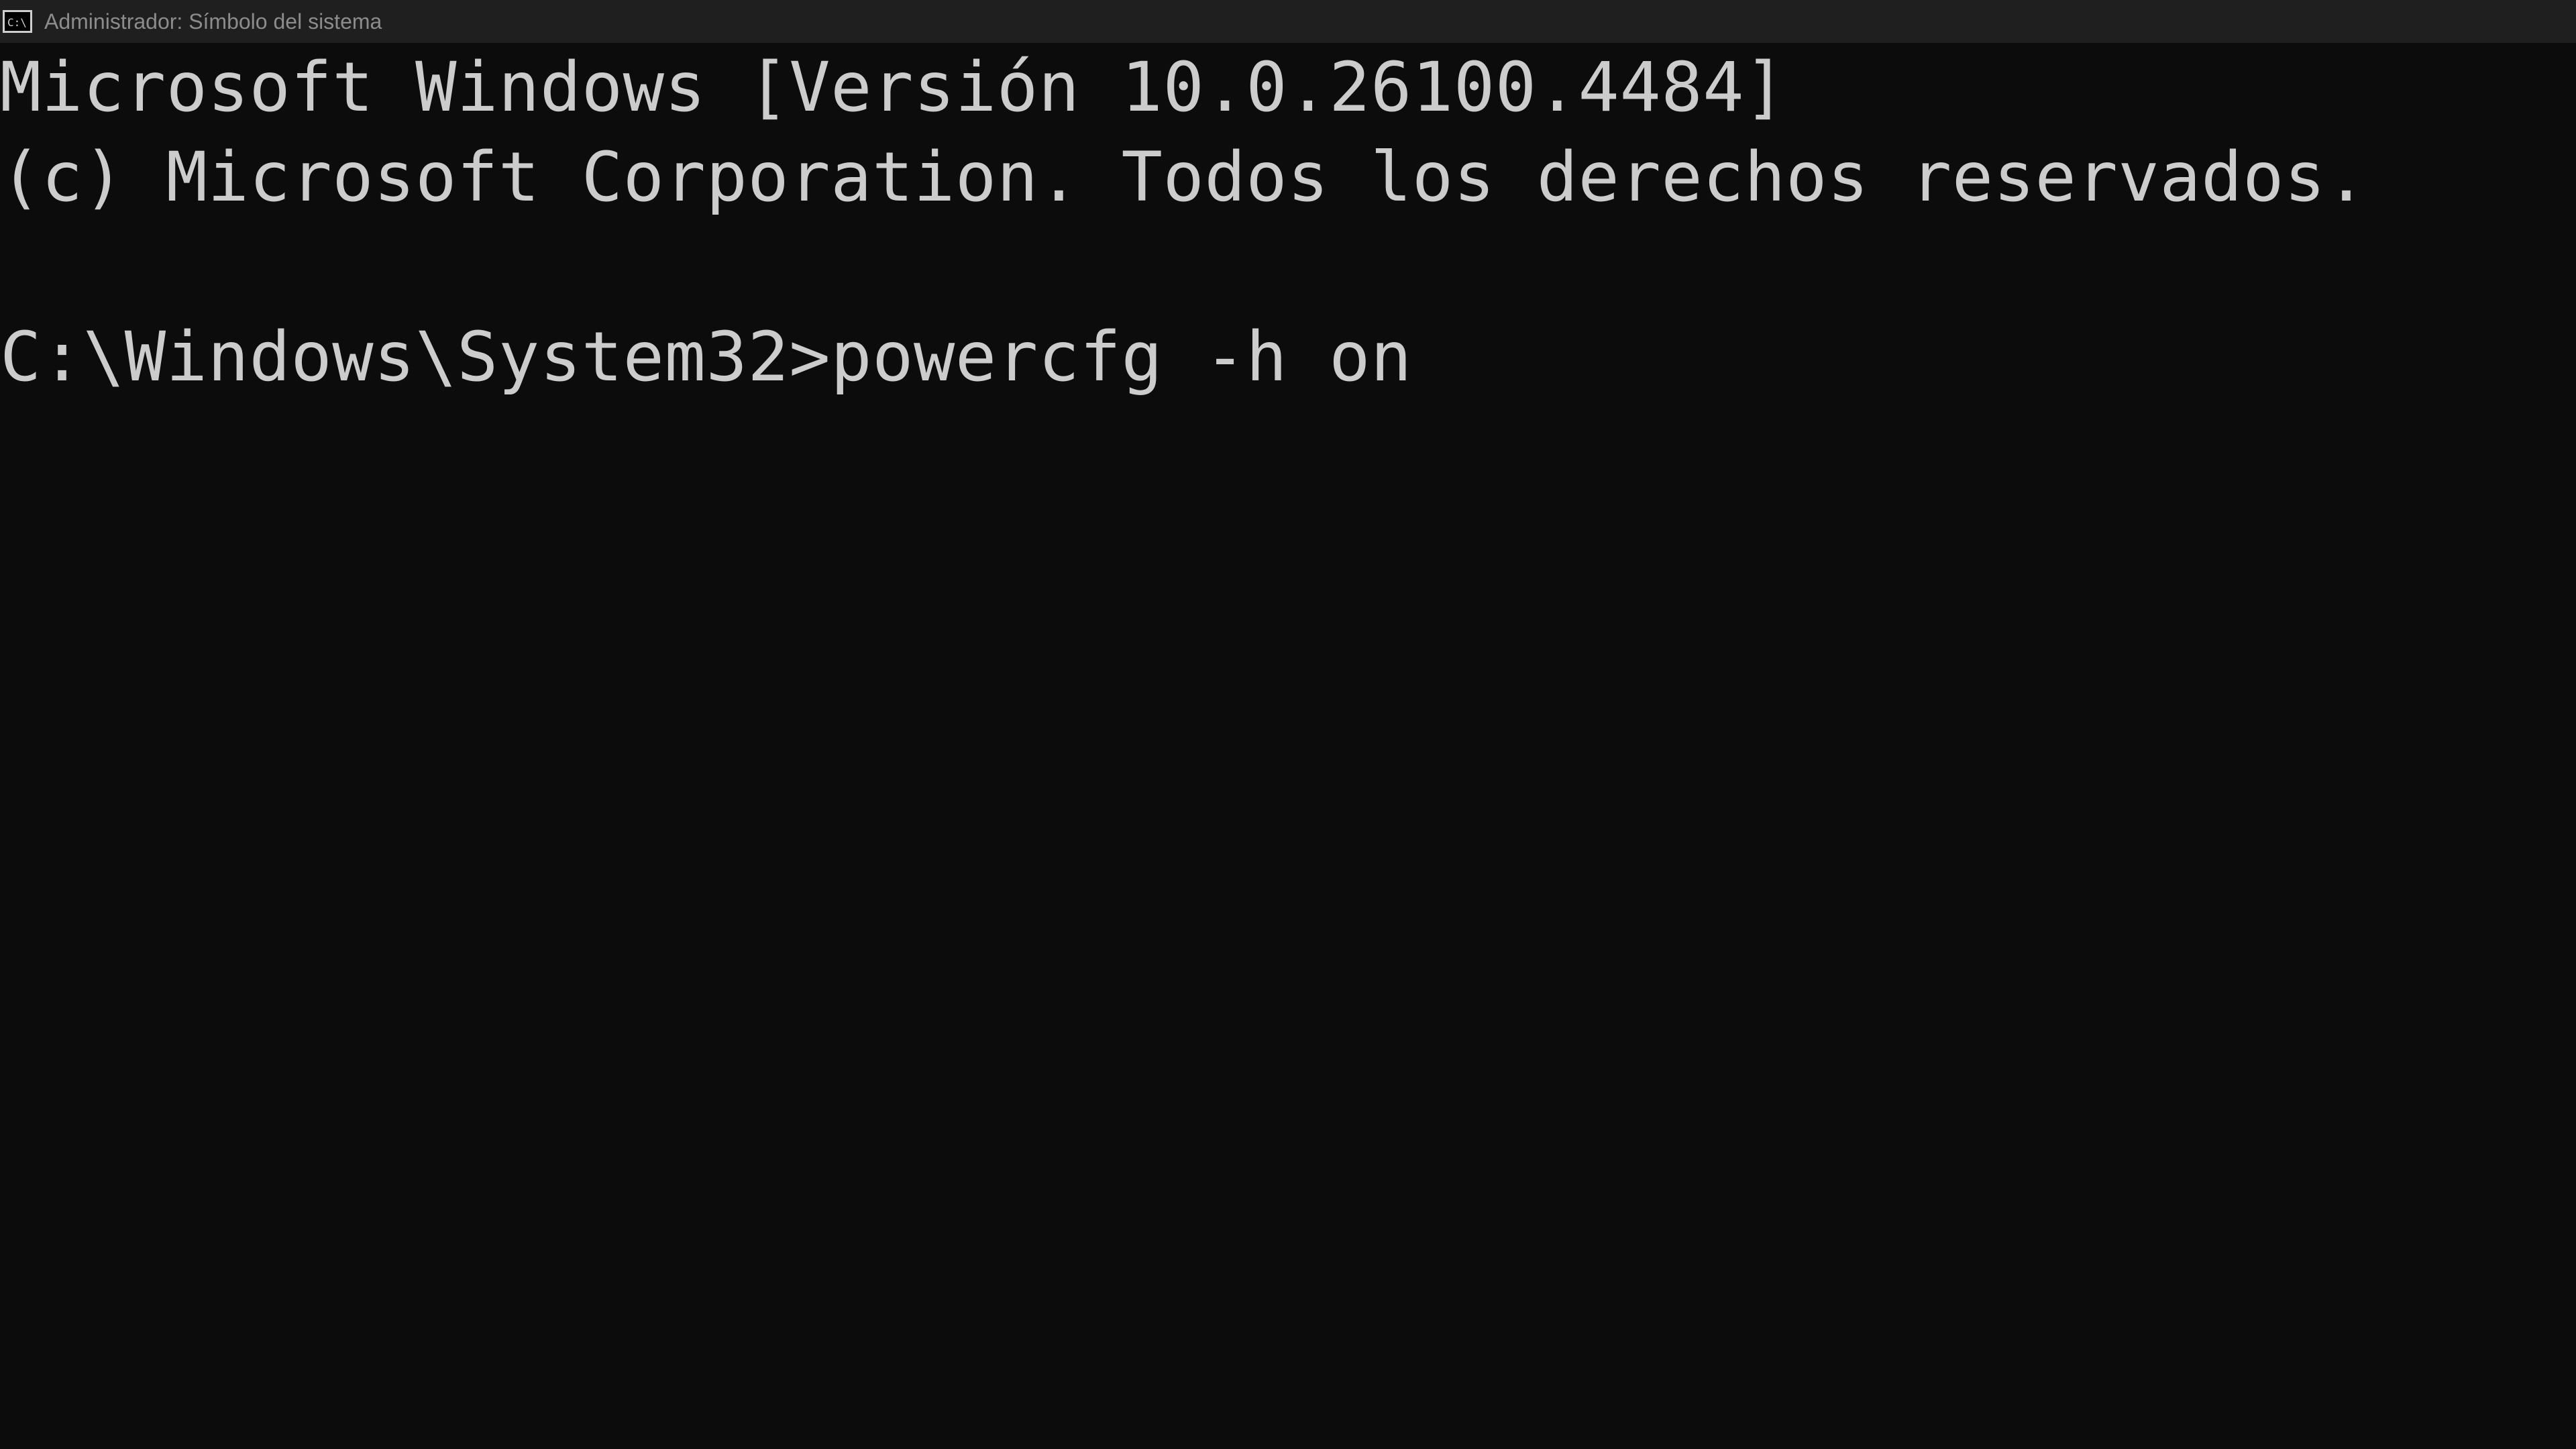  I want to click on svg-text: C:\, so click(17, 22).